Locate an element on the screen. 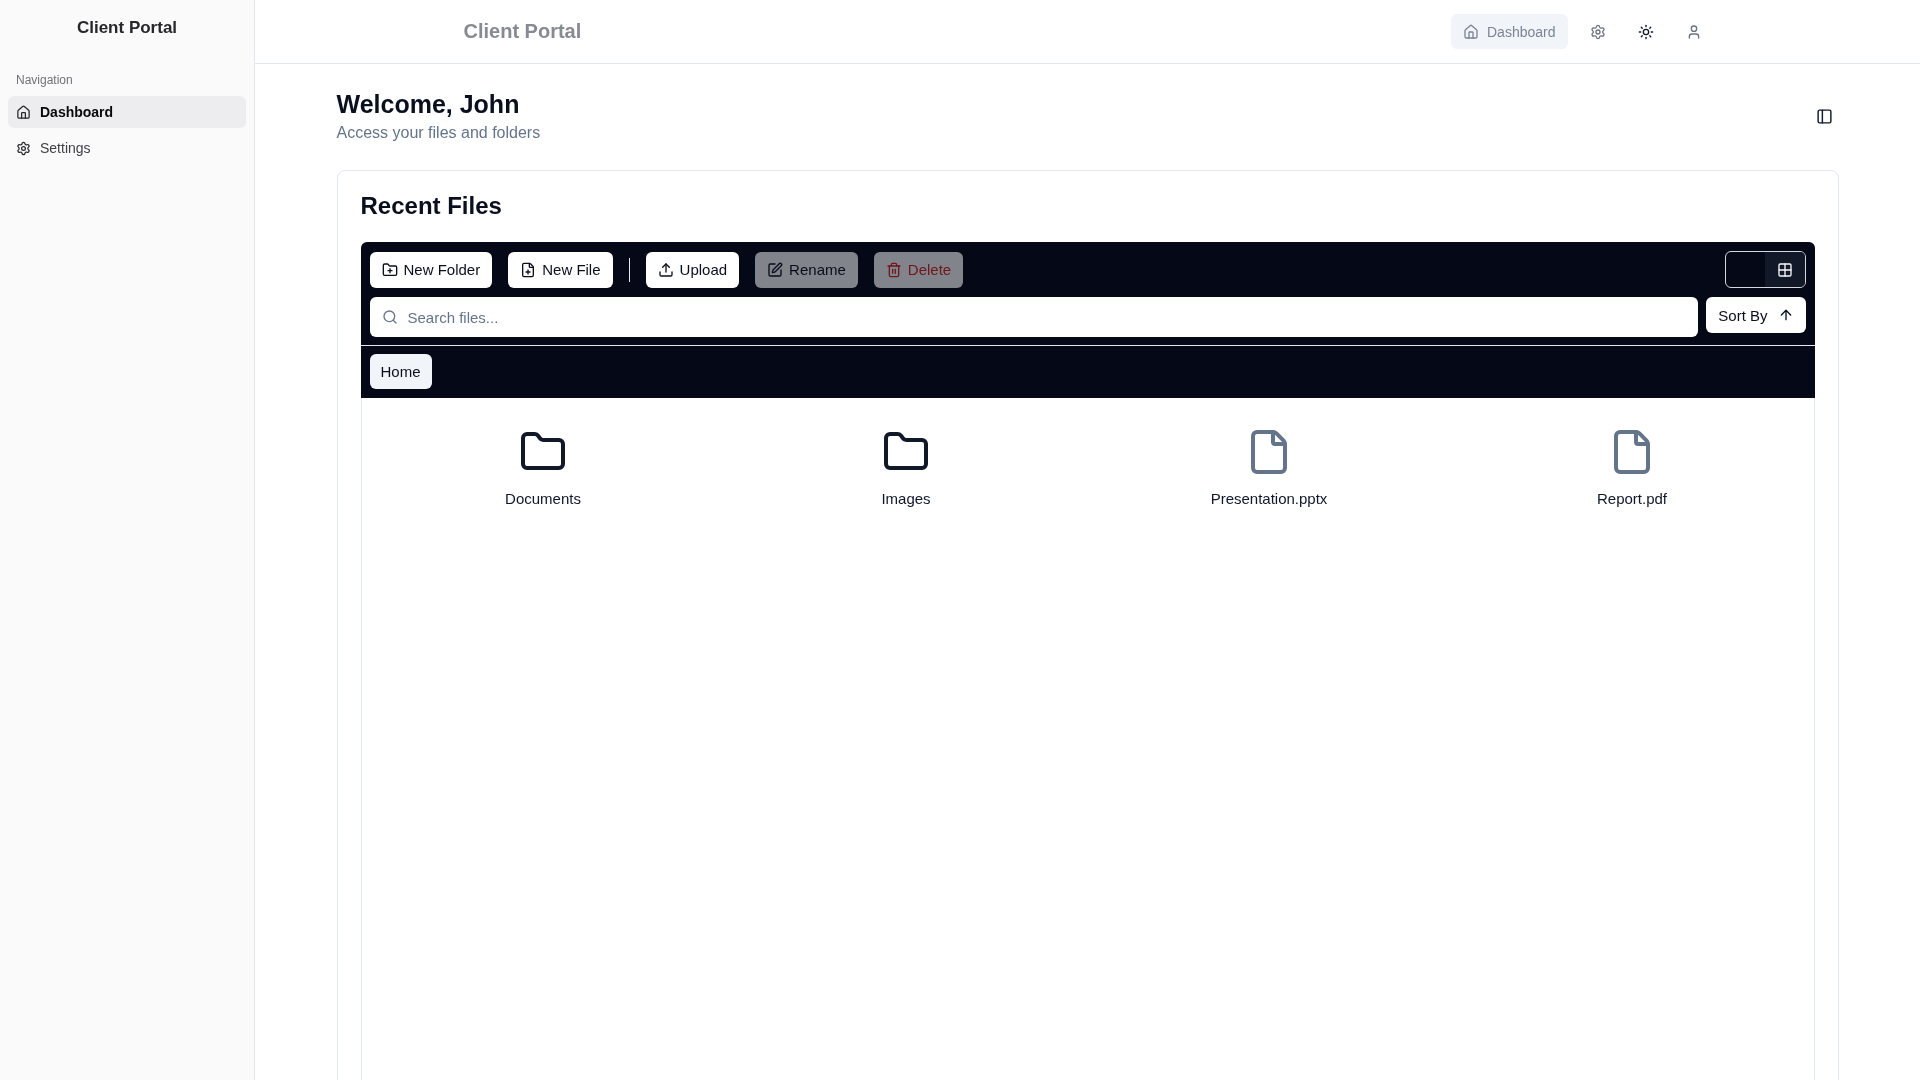 The image size is (1920, 1080). file-plus-icon is located at coordinates (528, 269).